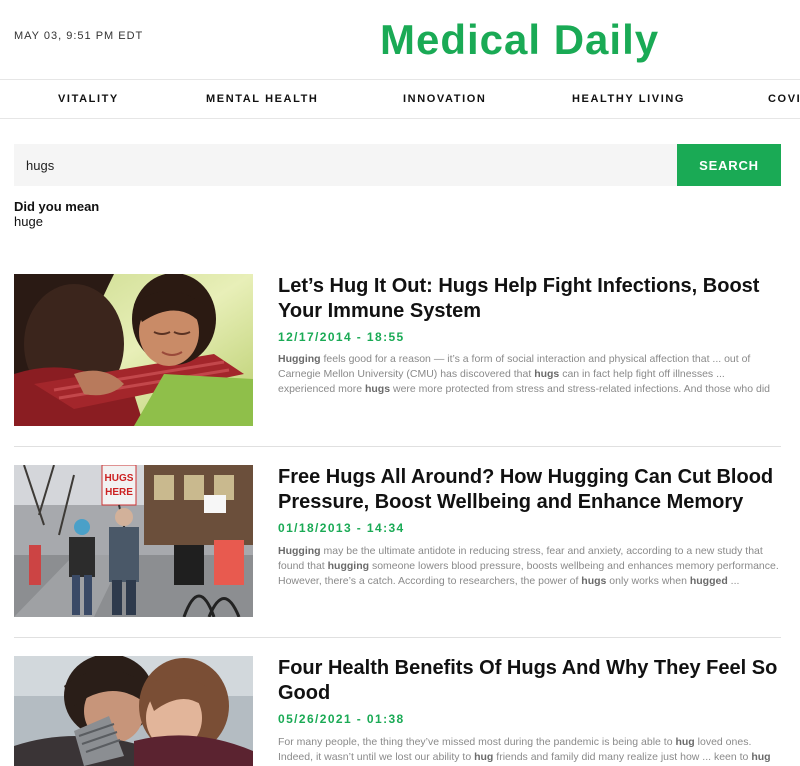 Image resolution: width=800 pixels, height=766 pixels. I want to click on sign-text-line-1: HUGS, so click(119, 478).